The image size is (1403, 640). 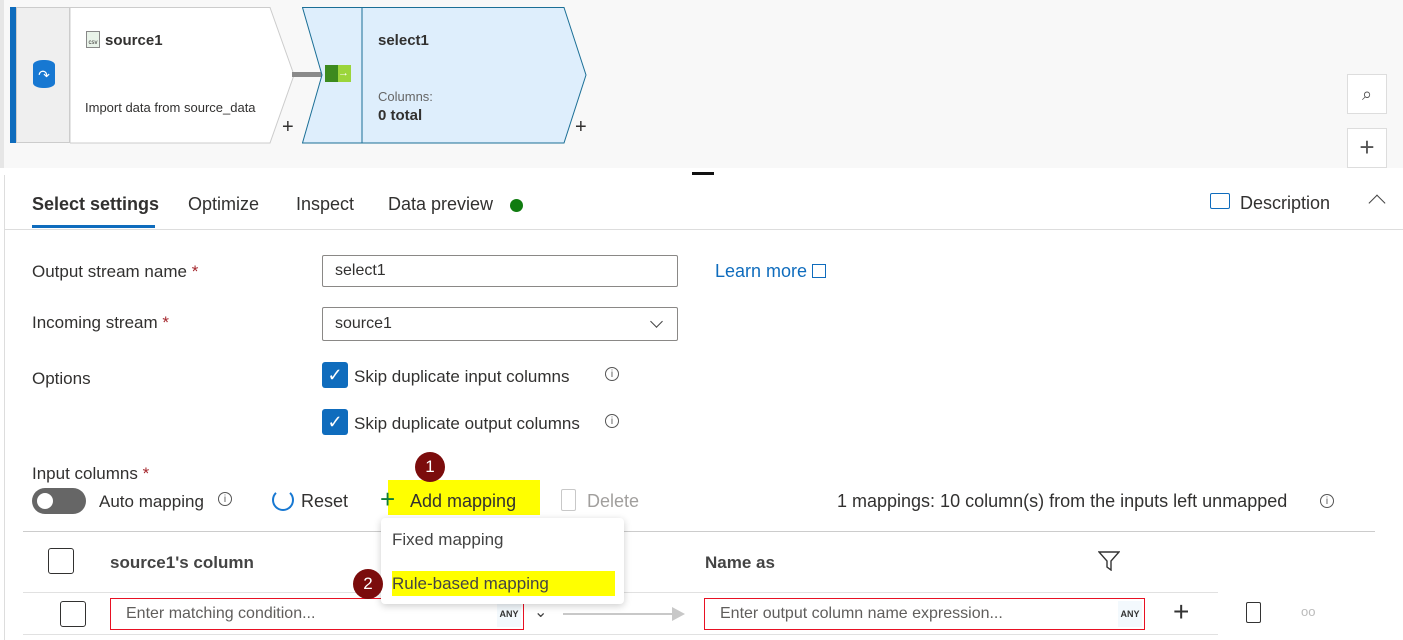 What do you see at coordinates (61, 378) in the screenshot?
I see `options-label: Options` at bounding box center [61, 378].